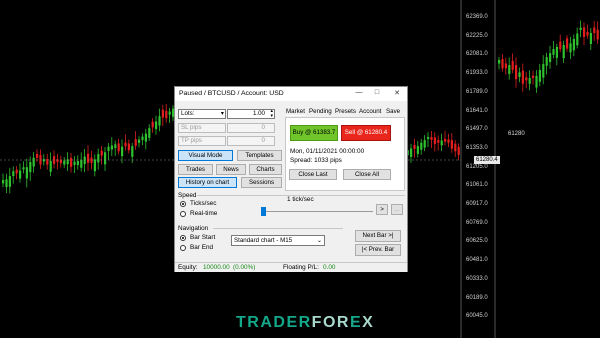 The width and height of the screenshot is (600, 338). I want to click on equity-label: Equity:, so click(188, 267).